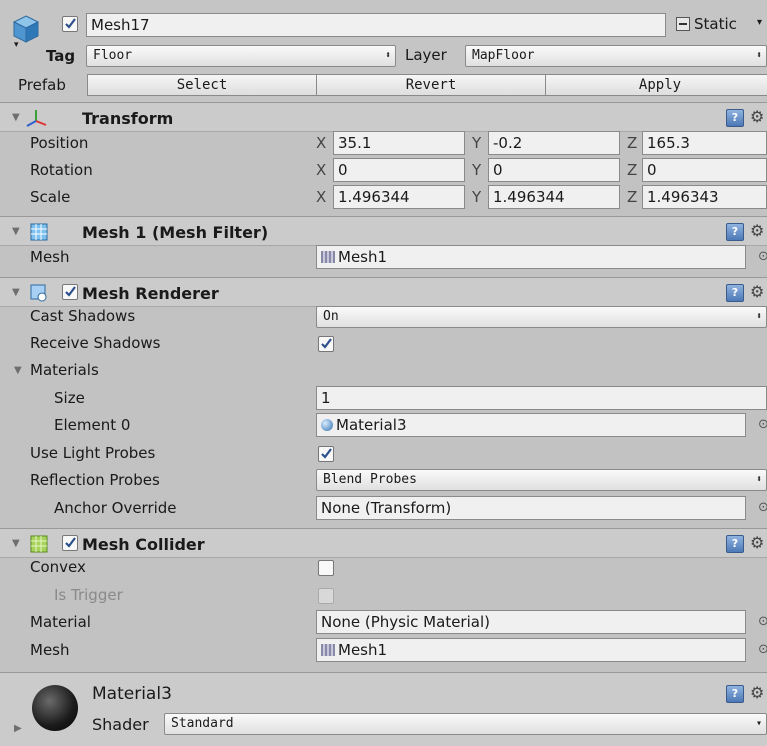  Describe the element at coordinates (16, 543) in the screenshot. I see `mesh-collider-fold-icon: ▼` at that location.